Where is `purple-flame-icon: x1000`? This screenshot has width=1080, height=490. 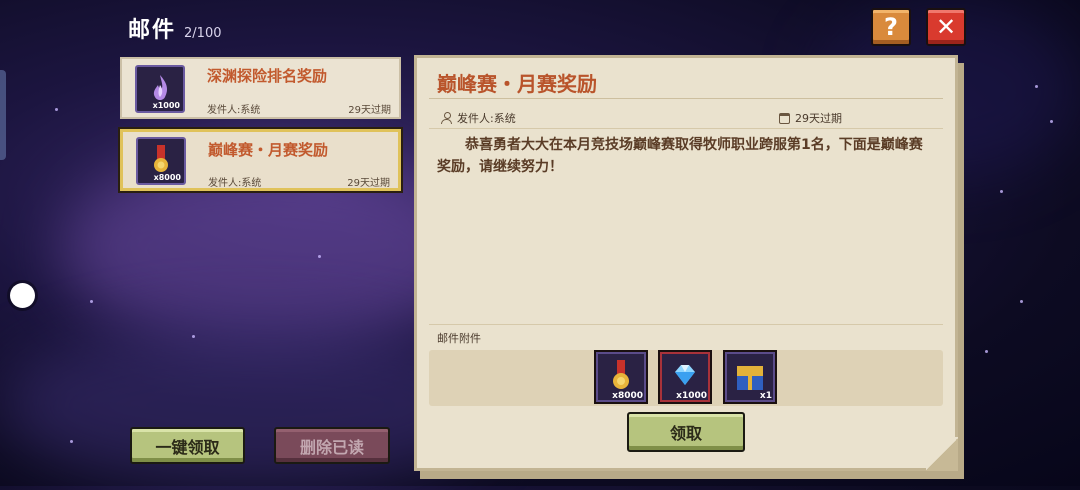 purple-flame-icon: x1000 is located at coordinates (160, 89).